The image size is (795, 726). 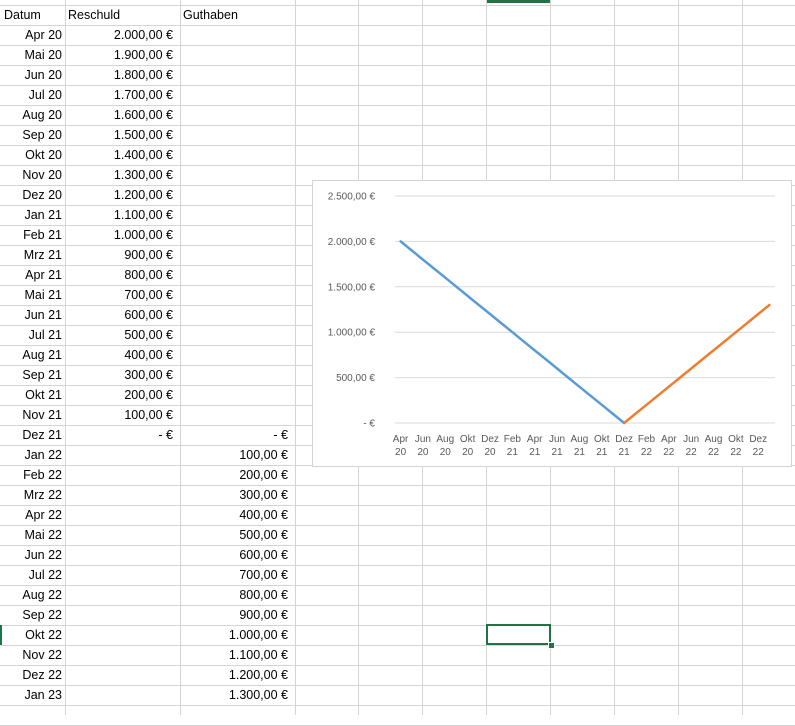 I want to click on cell-datum: Okt 21, so click(x=32, y=395).